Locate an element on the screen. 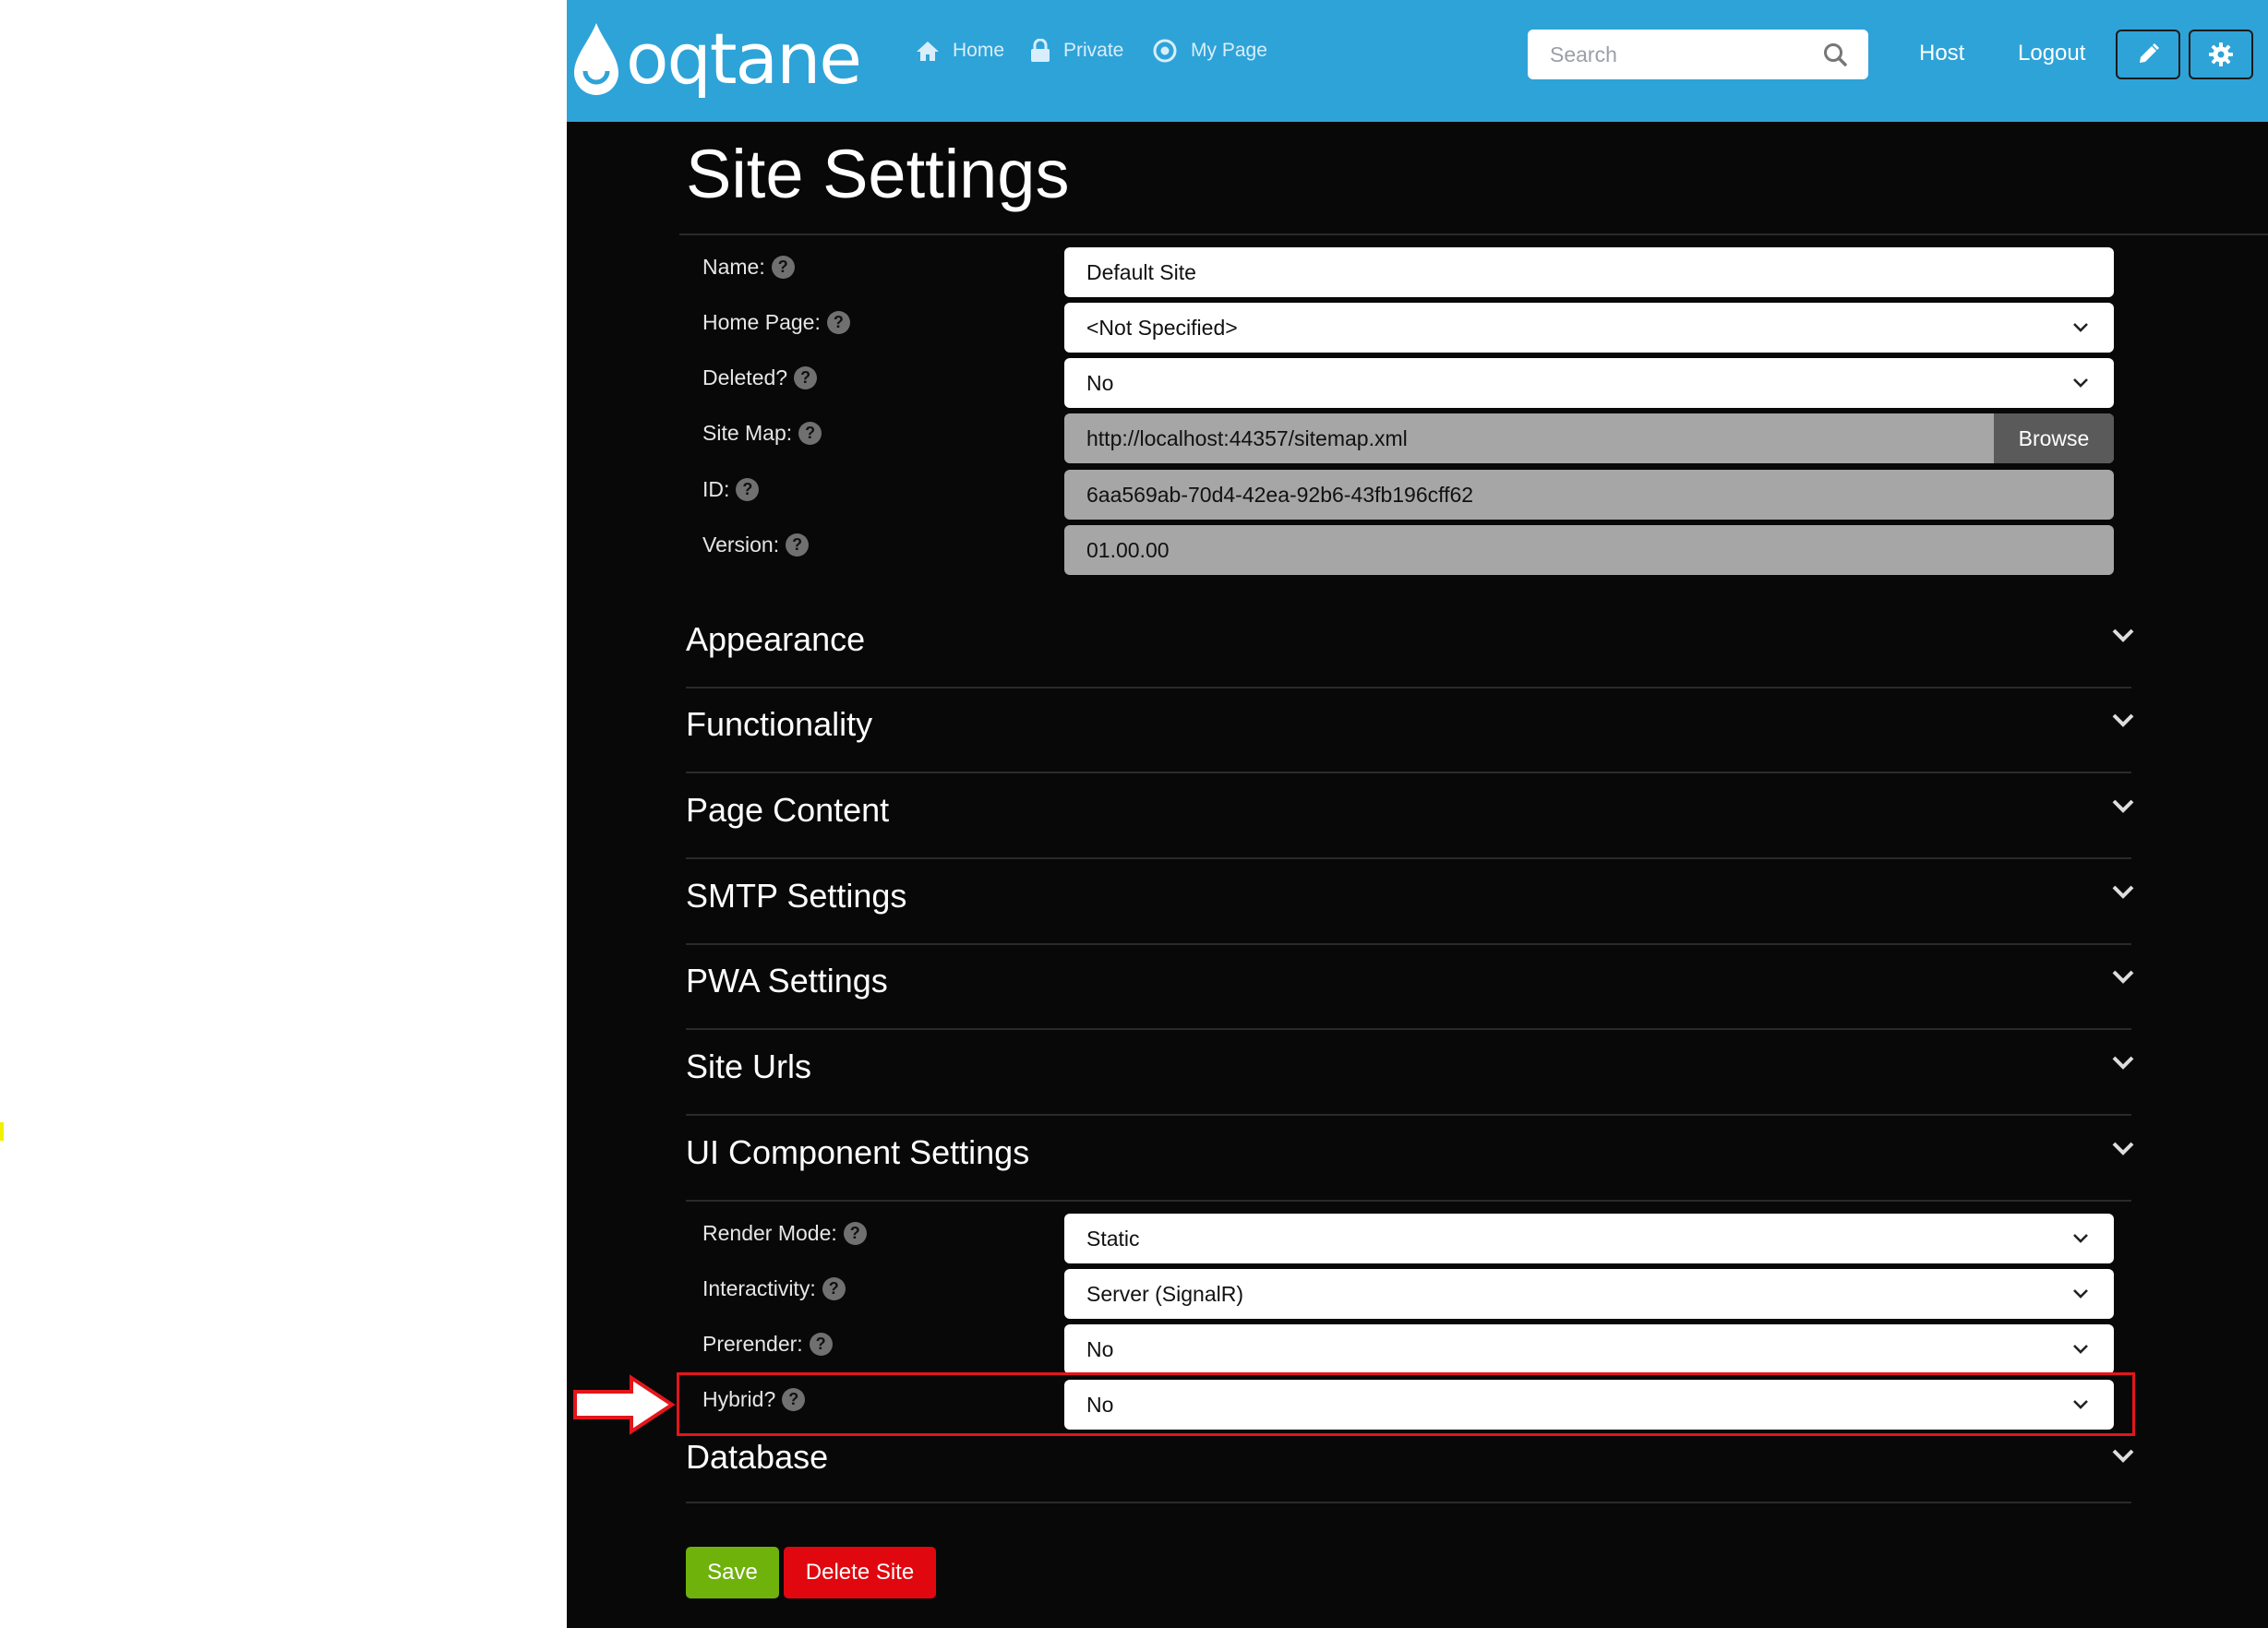  host-link: Host is located at coordinates (1941, 53).